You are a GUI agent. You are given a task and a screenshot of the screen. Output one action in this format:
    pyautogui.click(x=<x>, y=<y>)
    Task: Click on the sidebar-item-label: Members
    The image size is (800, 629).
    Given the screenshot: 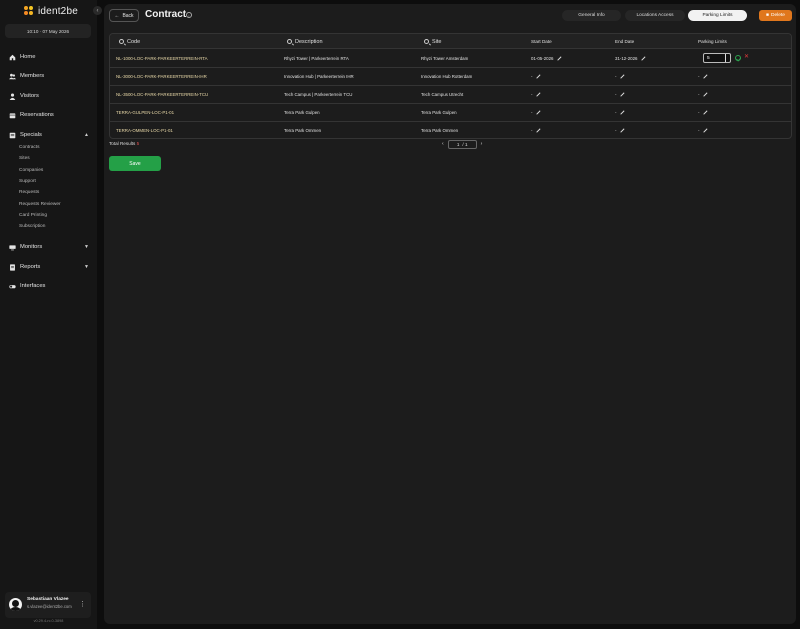 What is the action you would take?
    pyautogui.click(x=32, y=76)
    